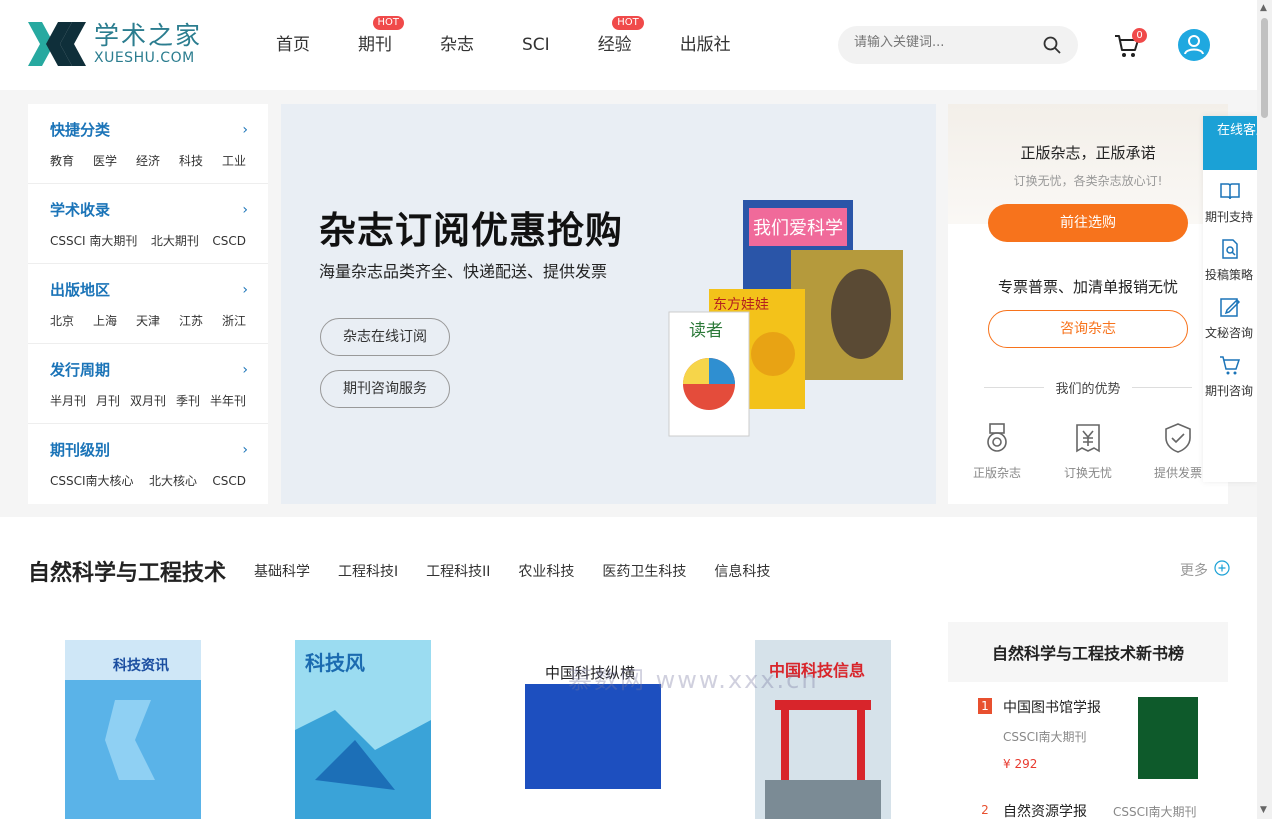 The width and height of the screenshot is (1272, 819). I want to click on cover-title: 科技风, so click(335, 663).